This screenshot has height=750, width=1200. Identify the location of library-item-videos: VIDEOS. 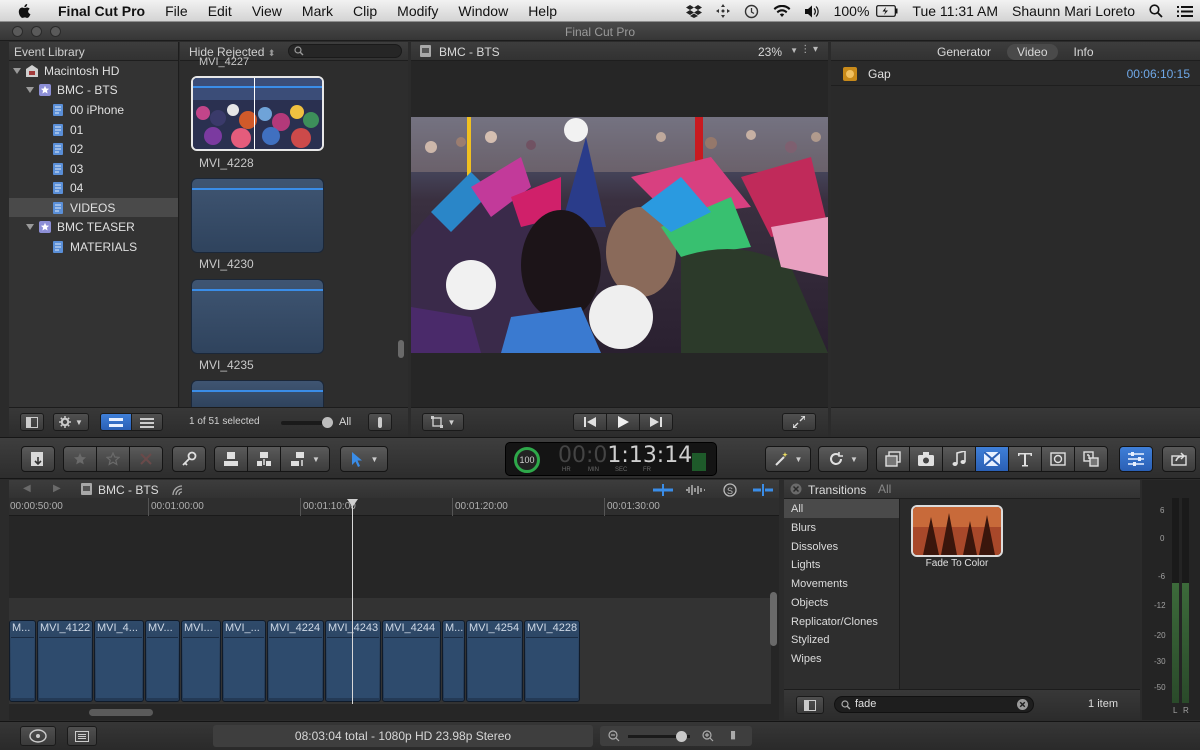
(93, 207).